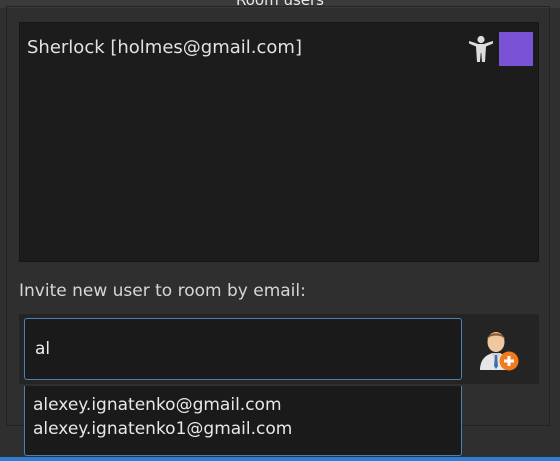 Image resolution: width=560 pixels, height=461 pixels. Describe the element at coordinates (164, 47) in the screenshot. I see `user-name: Sherlock [holmes@gmail.com]` at that location.